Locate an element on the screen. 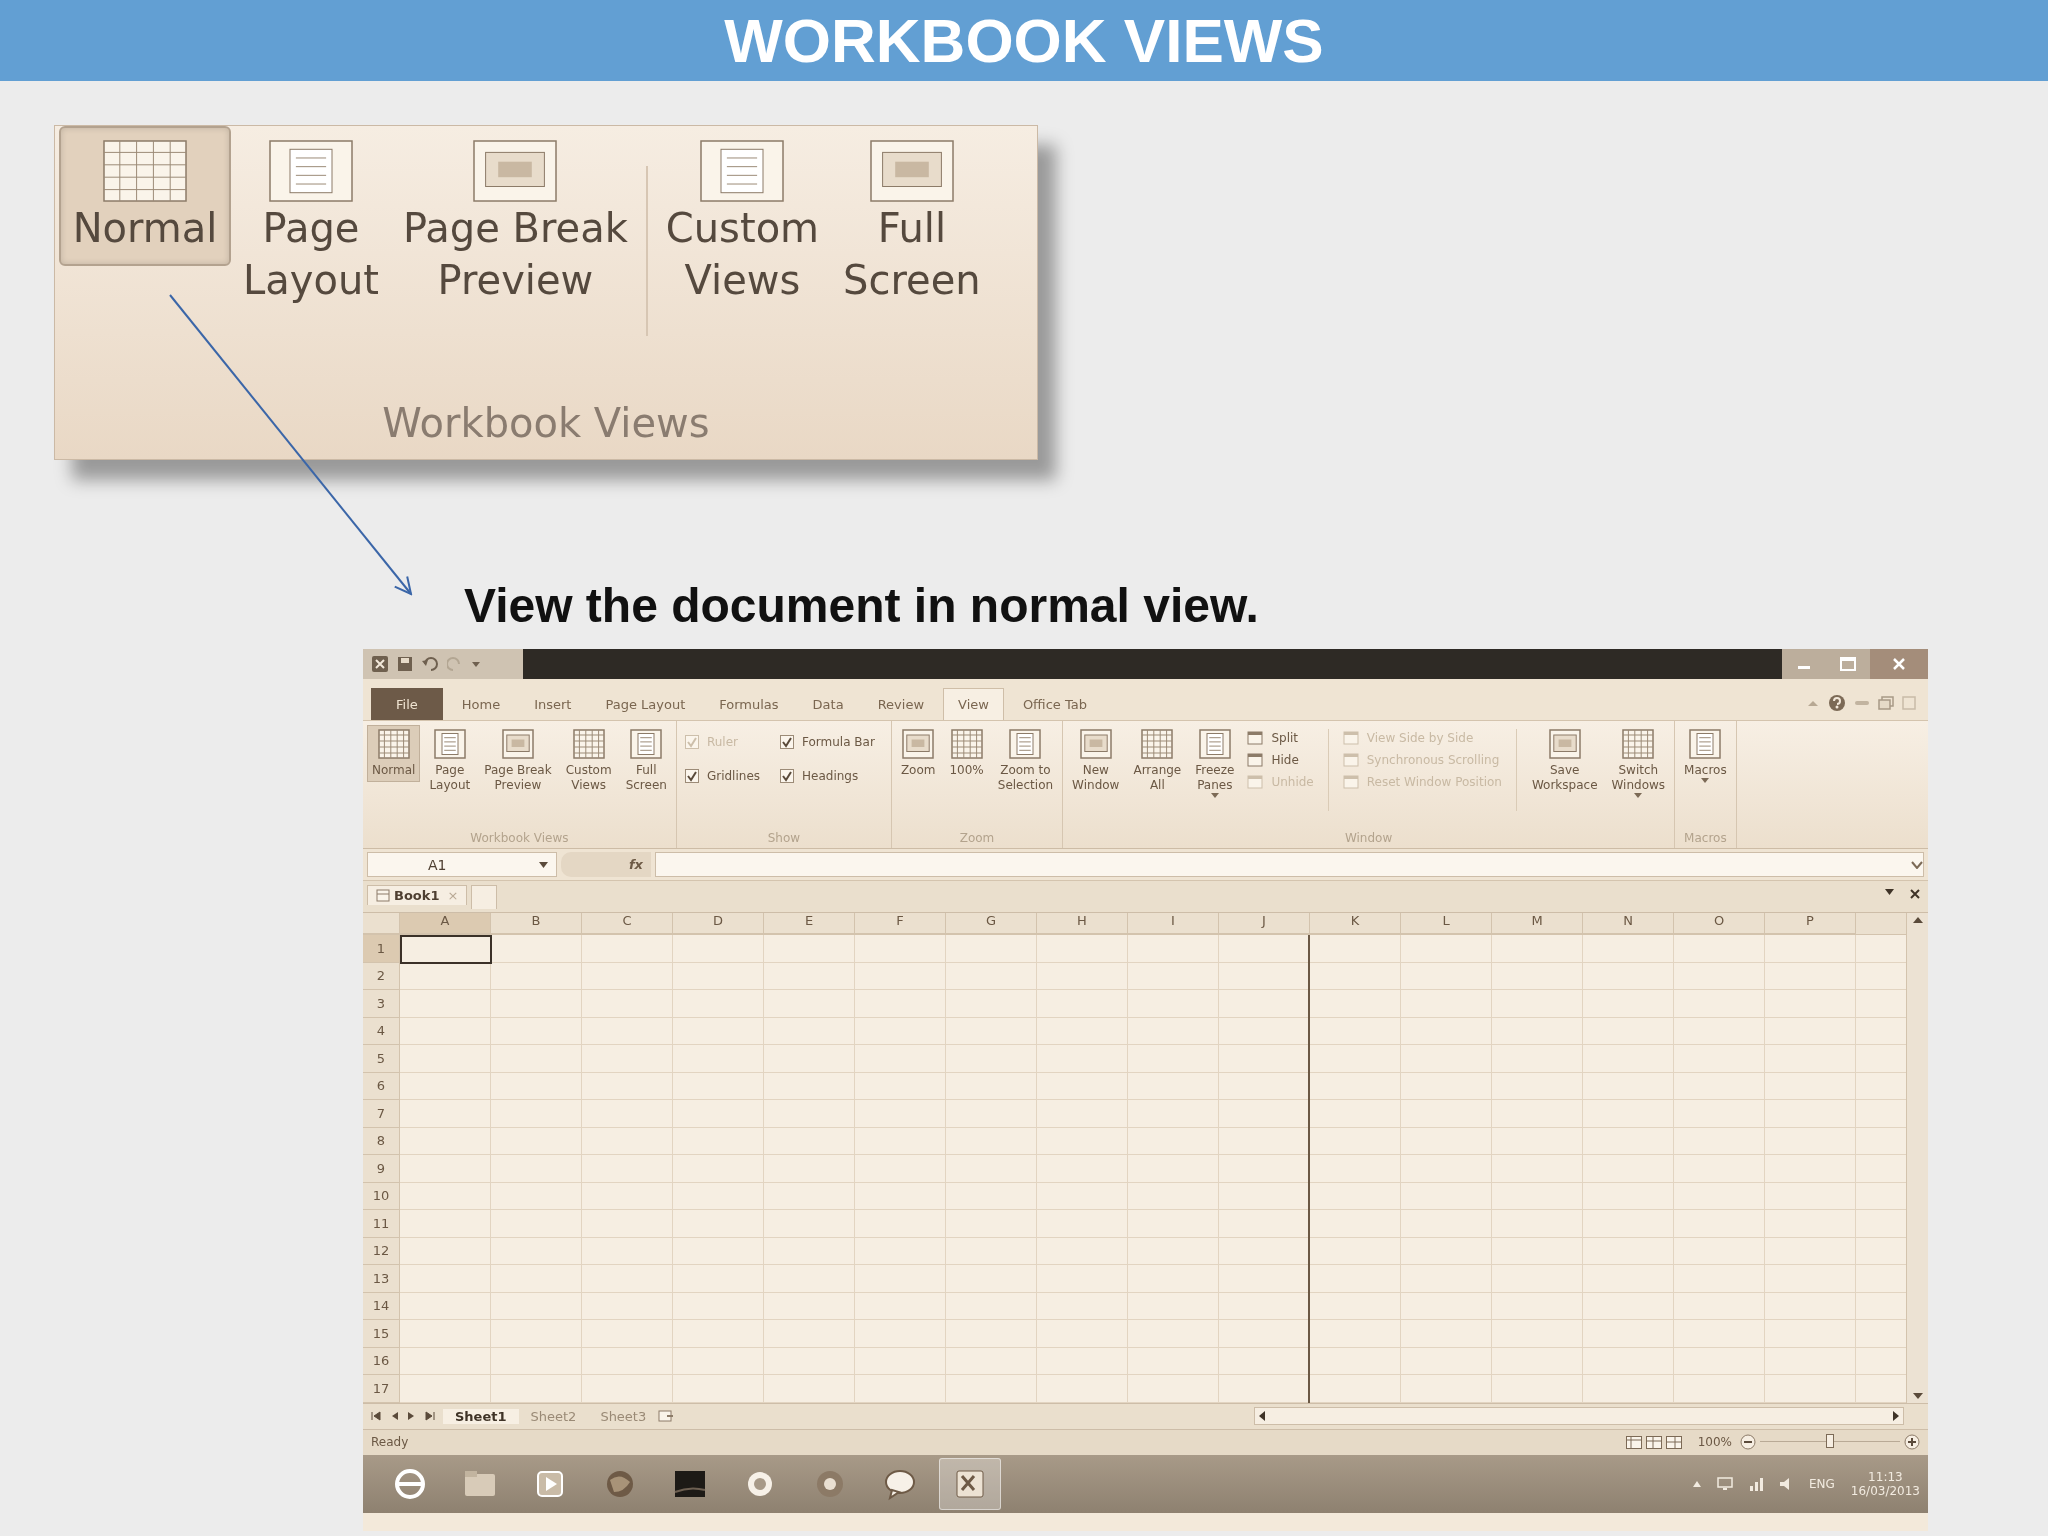 The width and height of the screenshot is (2048, 1536). show-hidden-icons-icon is located at coordinates (1696, 1483).